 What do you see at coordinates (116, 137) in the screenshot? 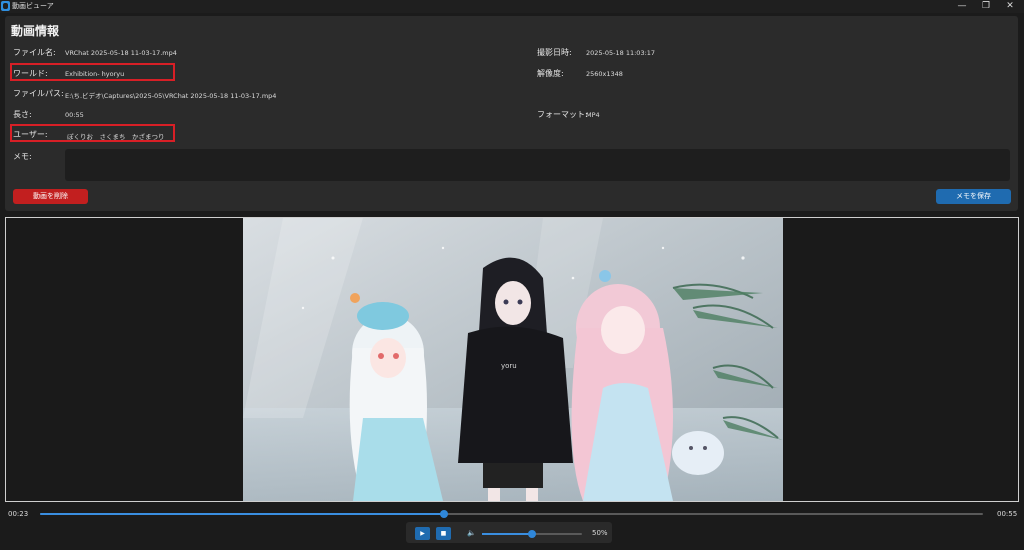
I see `users-value: ぽくりお さくまち かざまつり` at bounding box center [116, 137].